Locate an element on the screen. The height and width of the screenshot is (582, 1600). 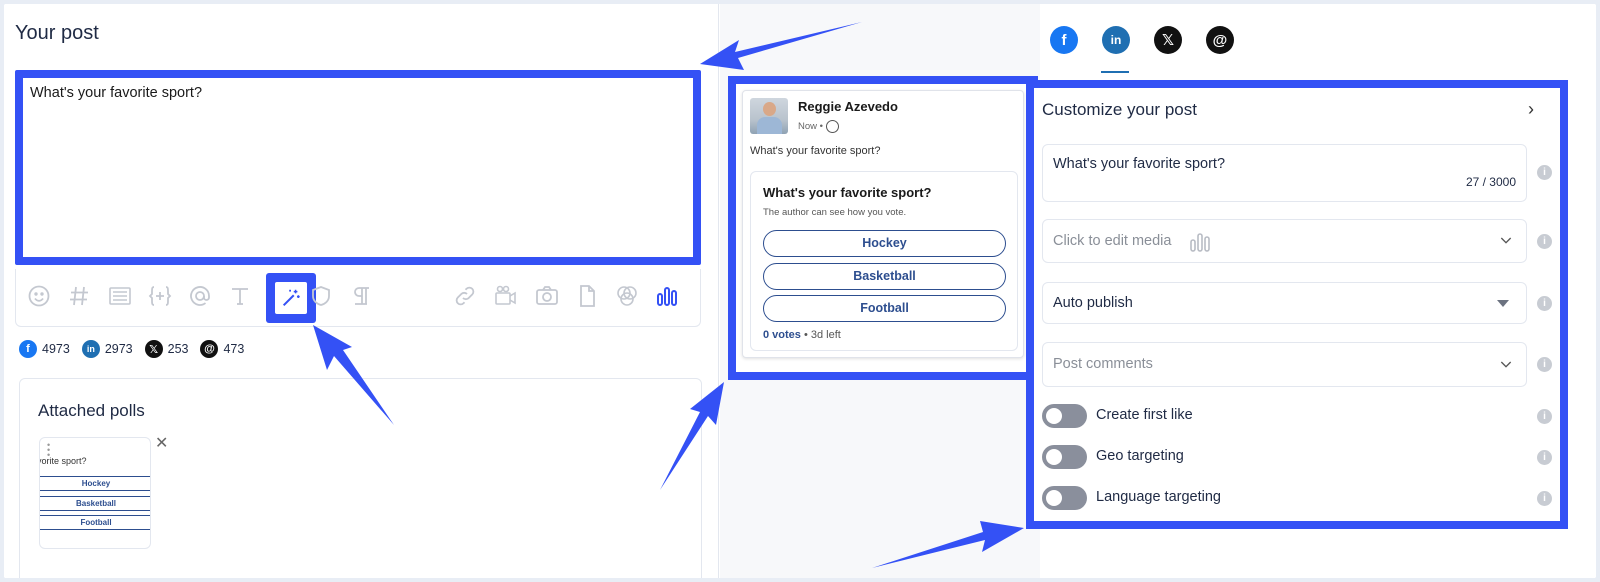
page-title: Your post is located at coordinates (57, 33).